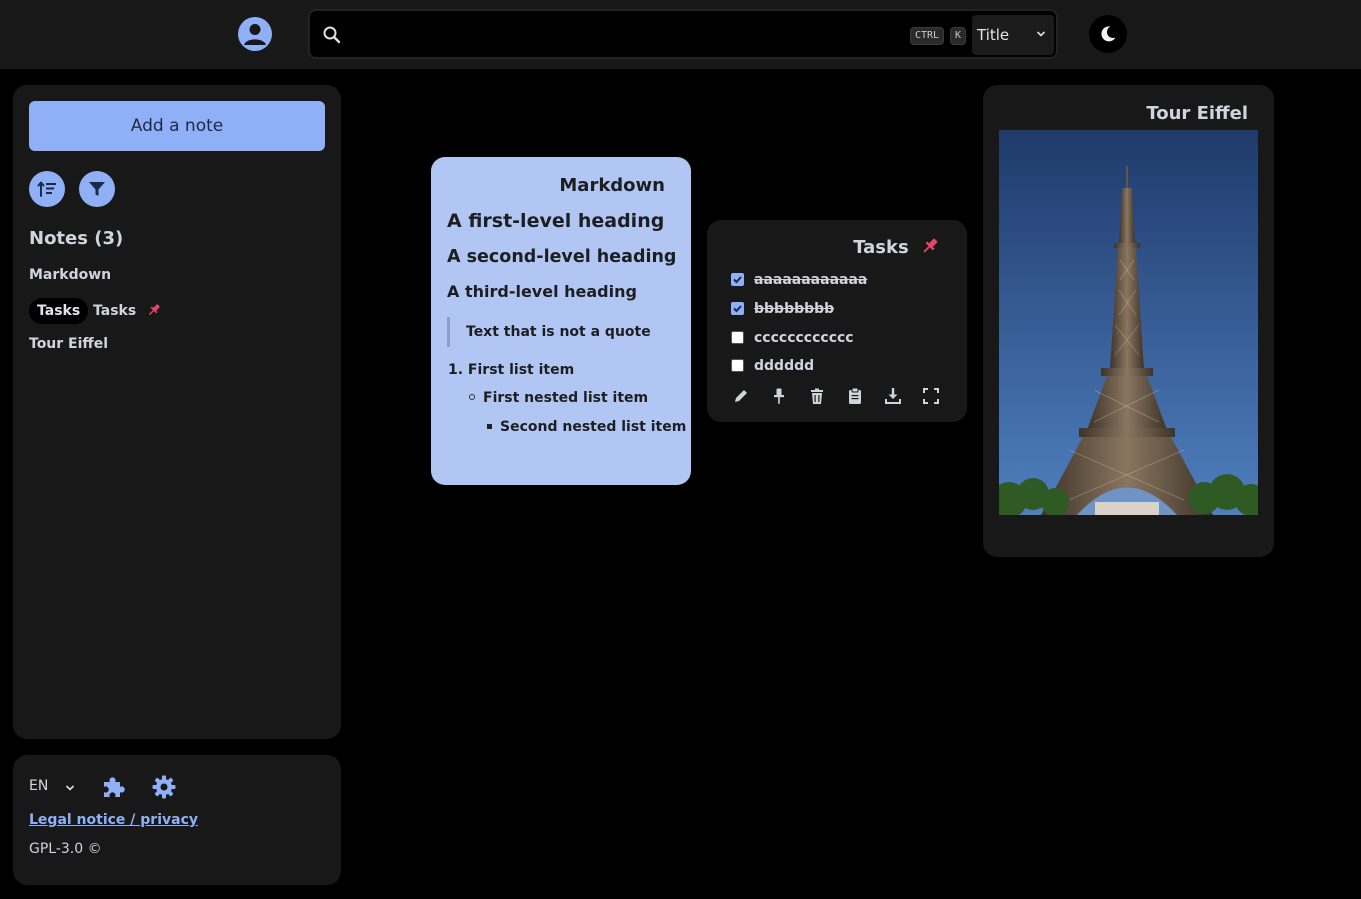 This screenshot has width=1361, height=899. What do you see at coordinates (927, 36) in the screenshot?
I see `shortcut-ctrl-key: CTRL` at bounding box center [927, 36].